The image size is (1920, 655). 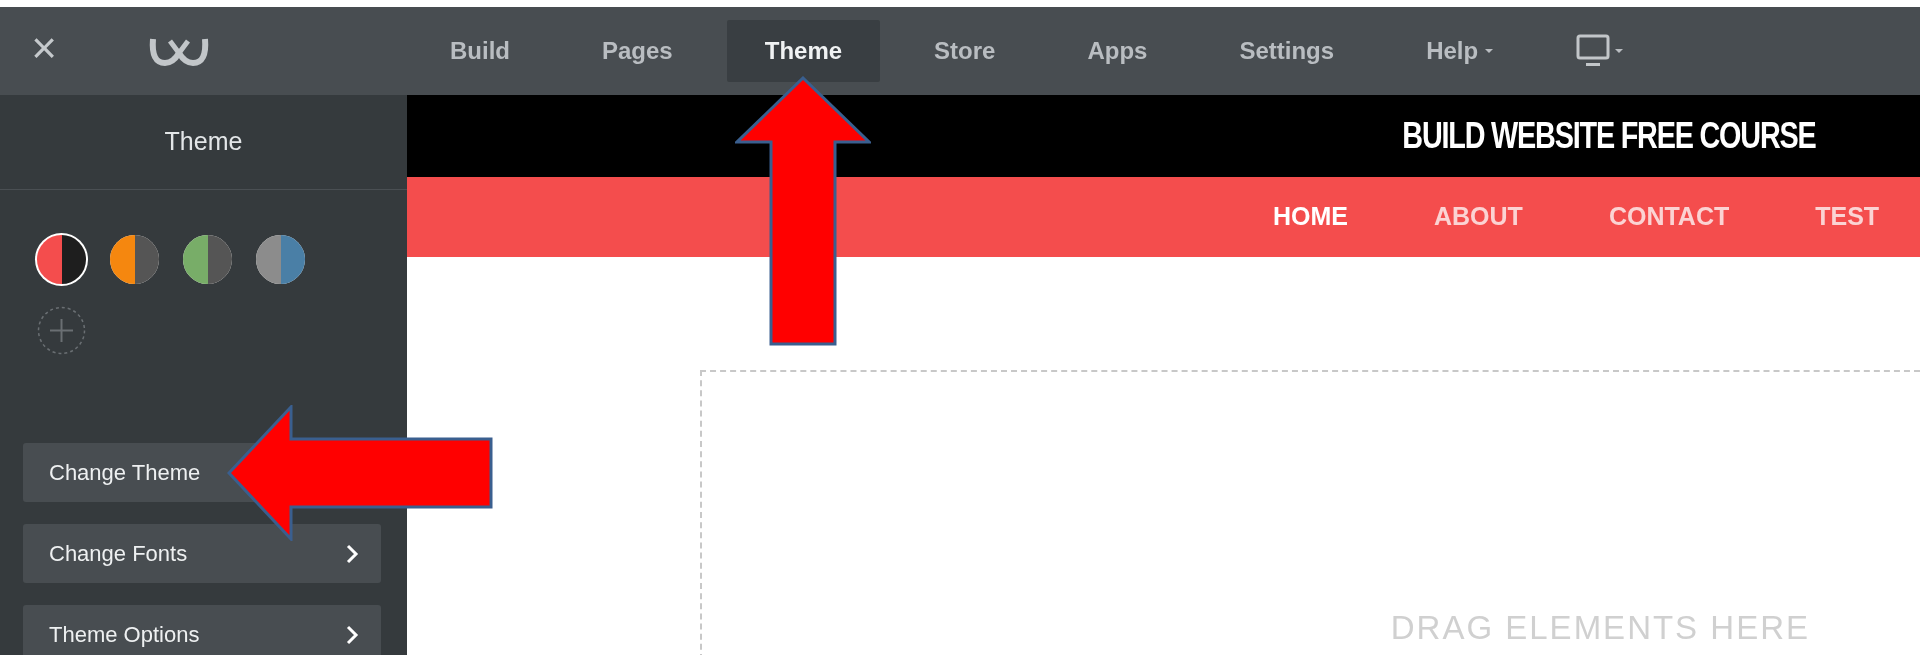 What do you see at coordinates (803, 51) in the screenshot?
I see `nav-tab: Theme` at bounding box center [803, 51].